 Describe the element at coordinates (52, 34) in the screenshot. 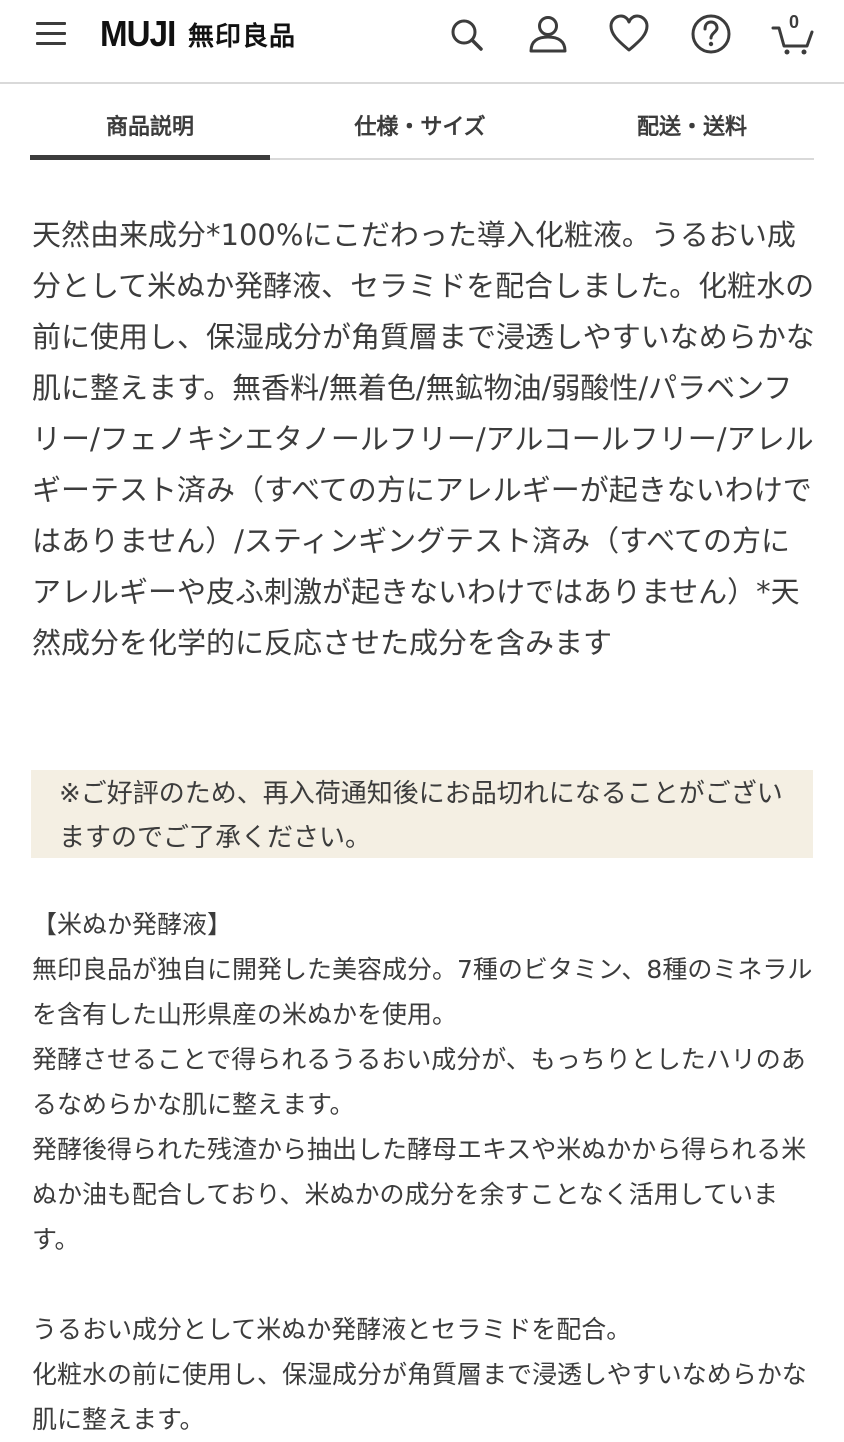

I see `menu-icon` at that location.